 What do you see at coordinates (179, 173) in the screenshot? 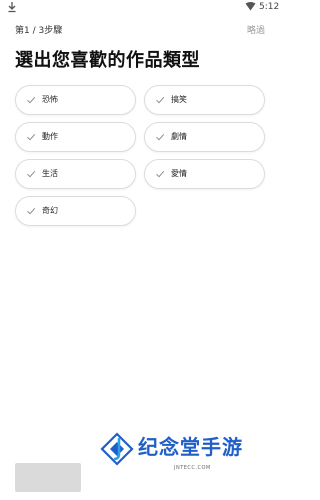
I see `genre-label: 愛情` at bounding box center [179, 173].